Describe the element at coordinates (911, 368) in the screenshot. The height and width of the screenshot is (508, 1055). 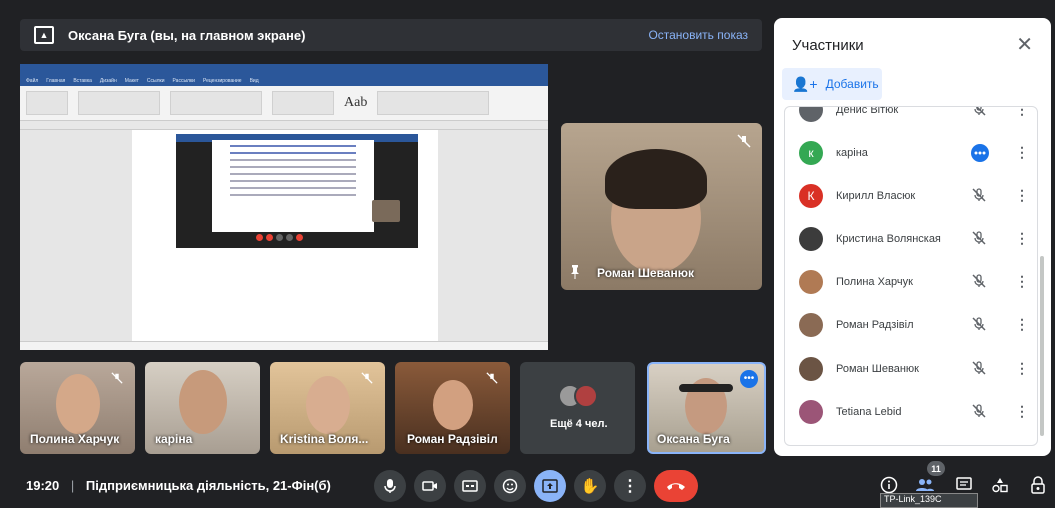
I see `participant-row: Роман Шеванюк ⋮` at that location.